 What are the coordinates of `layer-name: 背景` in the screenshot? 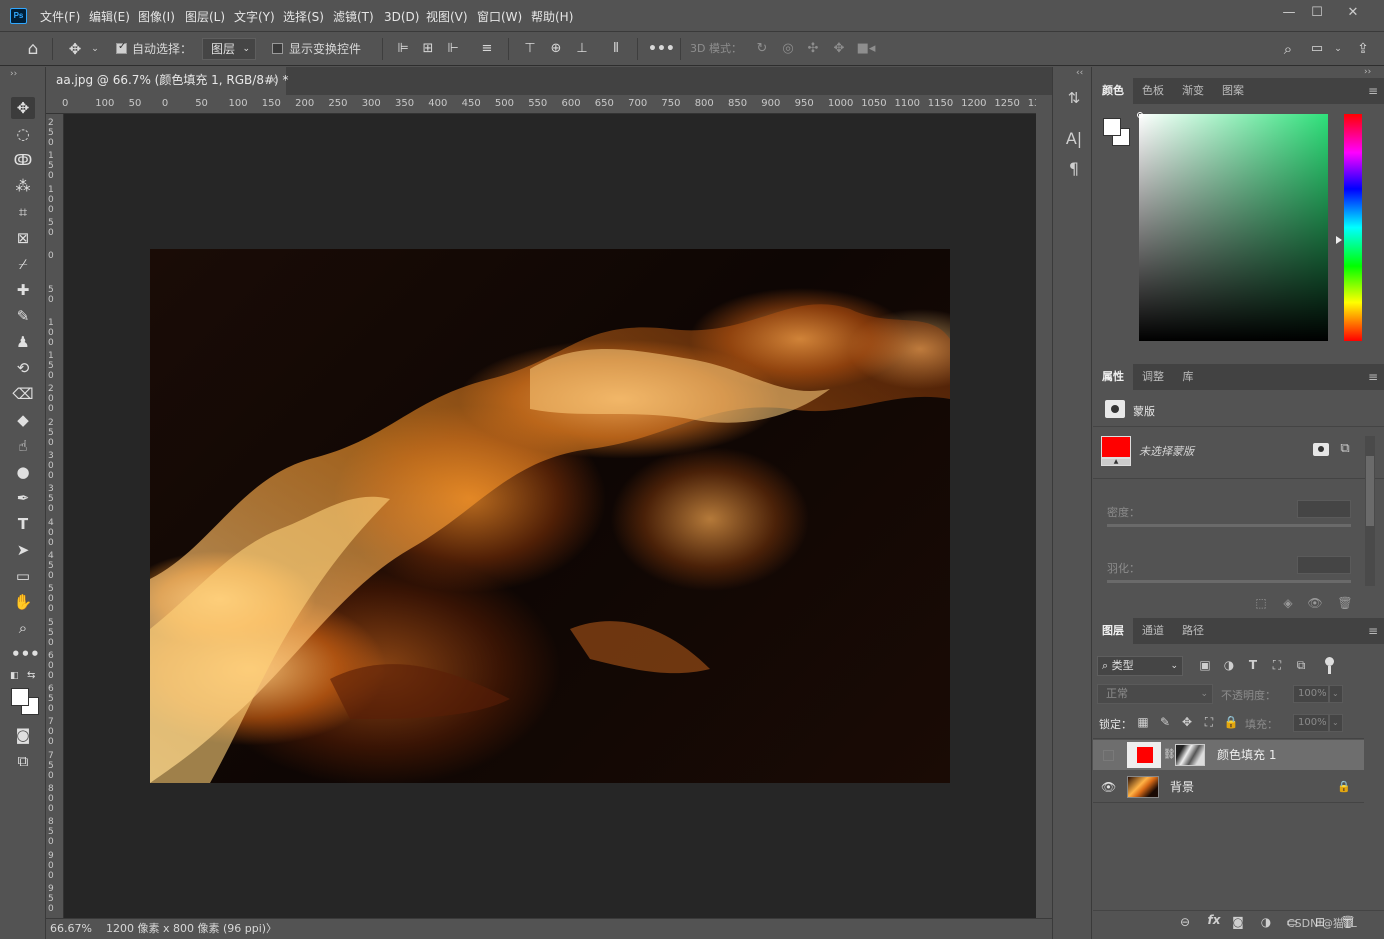 It's located at (1182, 787).